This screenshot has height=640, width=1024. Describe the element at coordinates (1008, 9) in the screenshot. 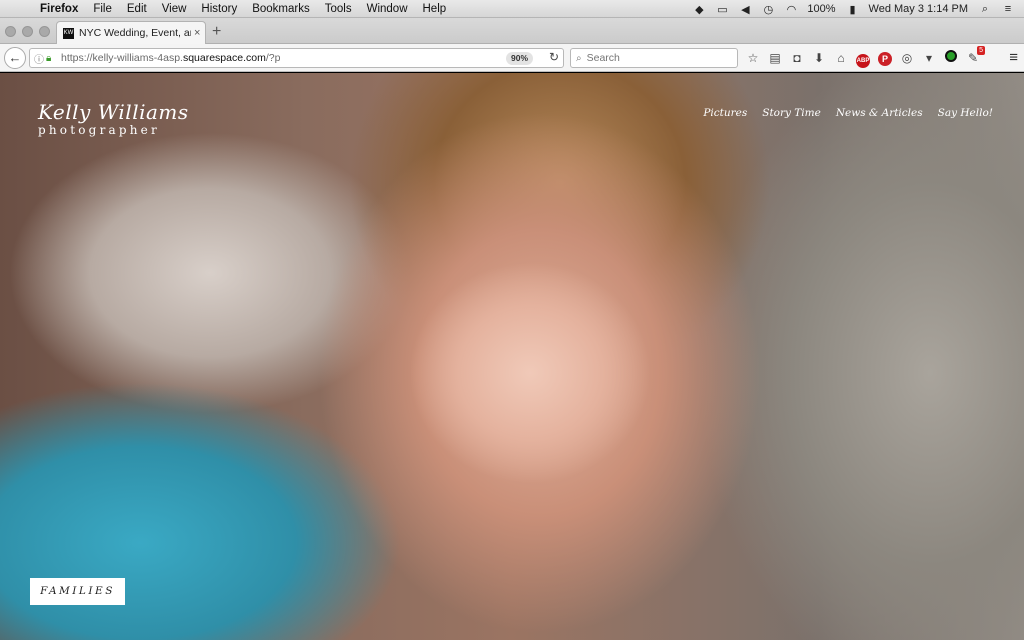

I see `notification-center-icon: ≡` at that location.